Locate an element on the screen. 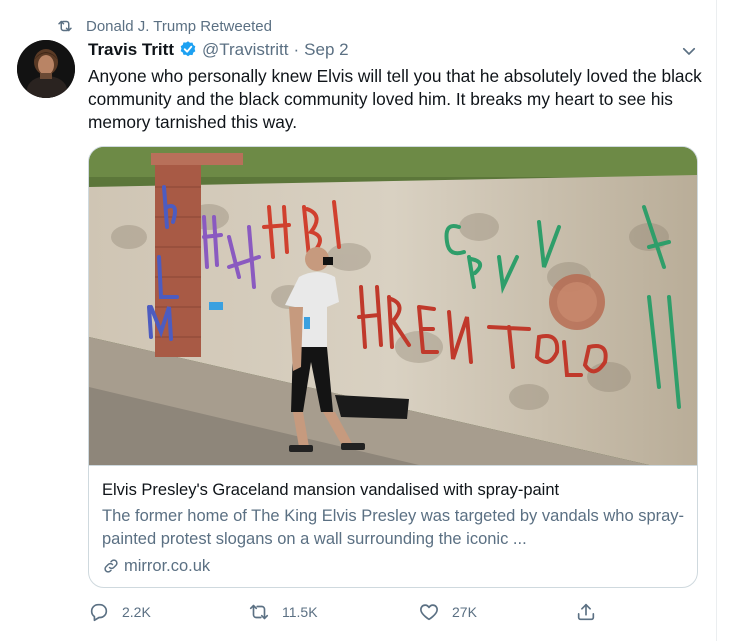 This screenshot has height=641, width=751. avatar is located at coordinates (46, 69).